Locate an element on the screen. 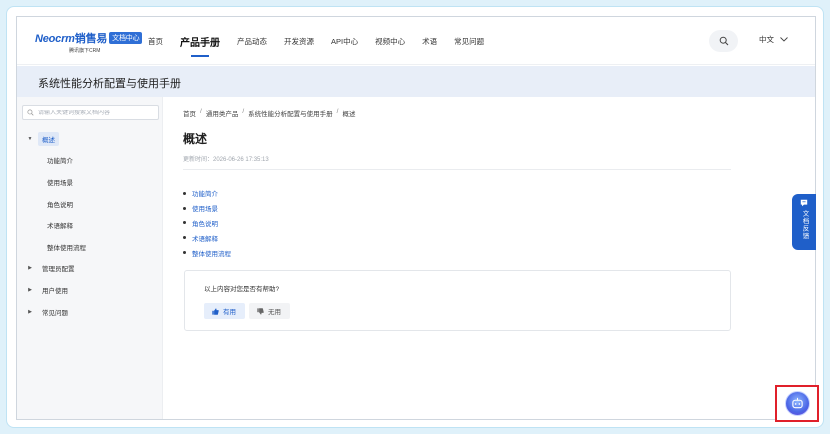 The width and height of the screenshot is (830, 434). divider is located at coordinates (457, 169).